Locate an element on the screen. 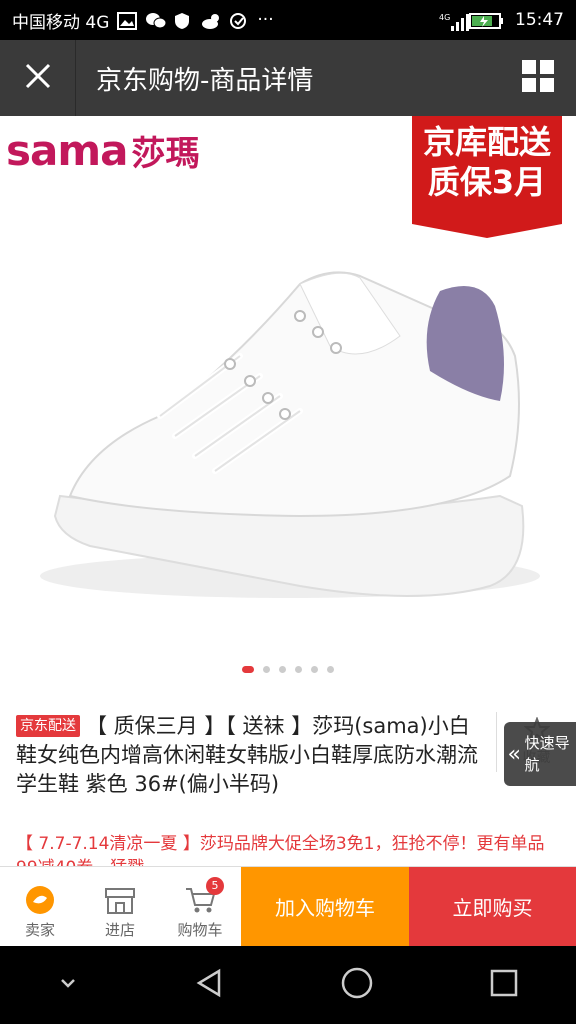 The width and height of the screenshot is (576, 1024). chevron-down-icon is located at coordinates (68, 985).